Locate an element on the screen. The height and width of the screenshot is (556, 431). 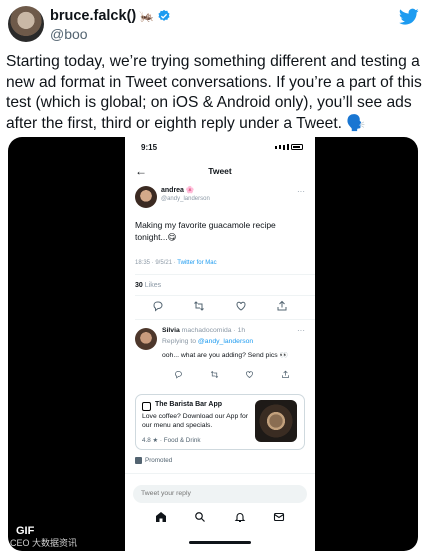
ad-rating: 4.8 ★ · Food & Drink is located at coordinates (171, 440).